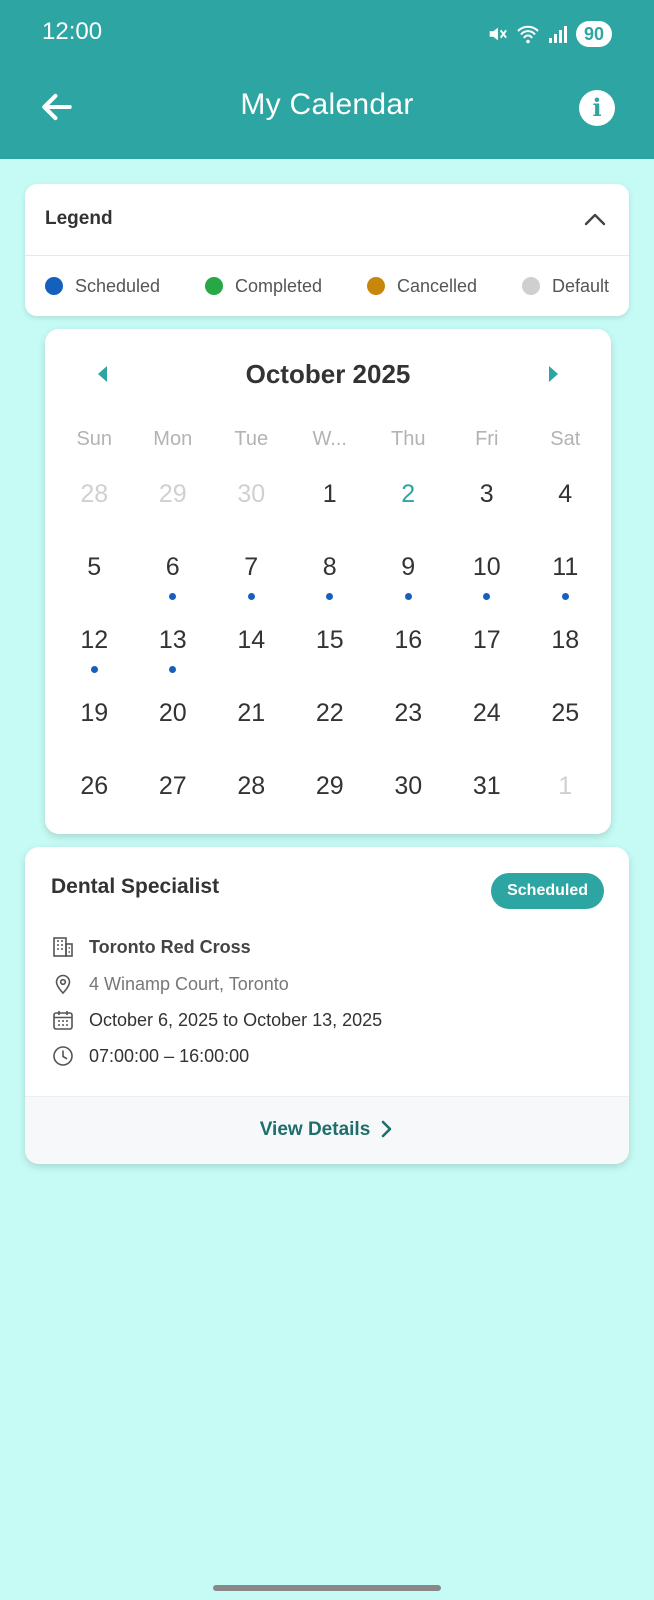  I want to click on home-indicator, so click(327, 1588).